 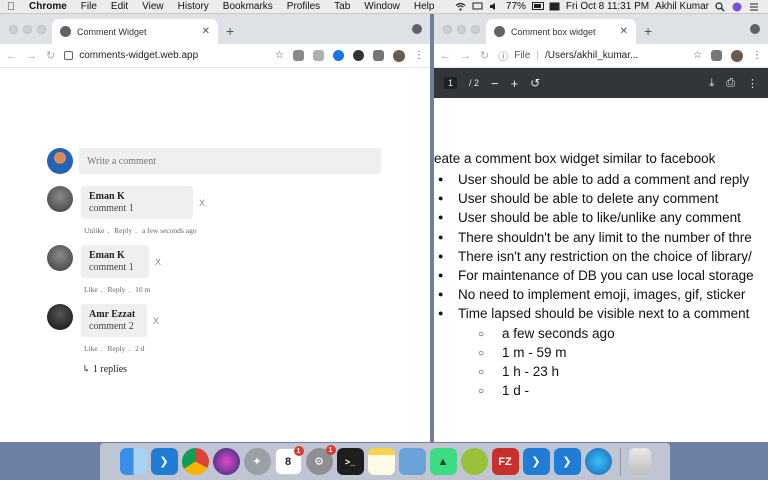 What do you see at coordinates (135, 31) in the screenshot?
I see `tab-comment-widget: Comment Widget ✕` at bounding box center [135, 31].